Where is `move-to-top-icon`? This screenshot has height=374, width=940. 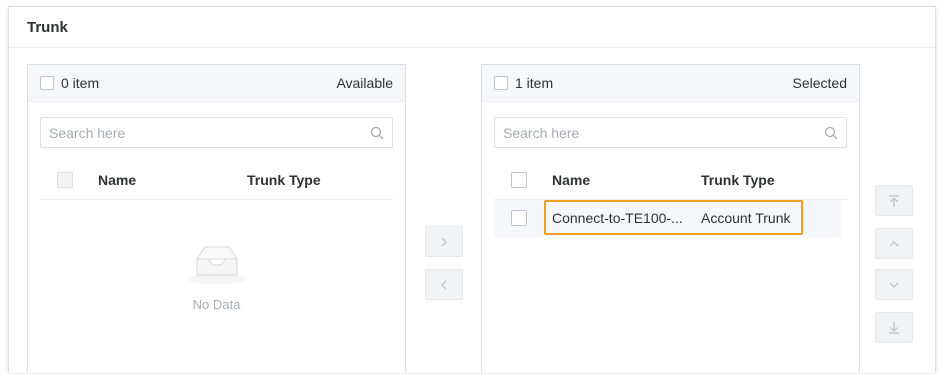
move-to-top-icon is located at coordinates (894, 200).